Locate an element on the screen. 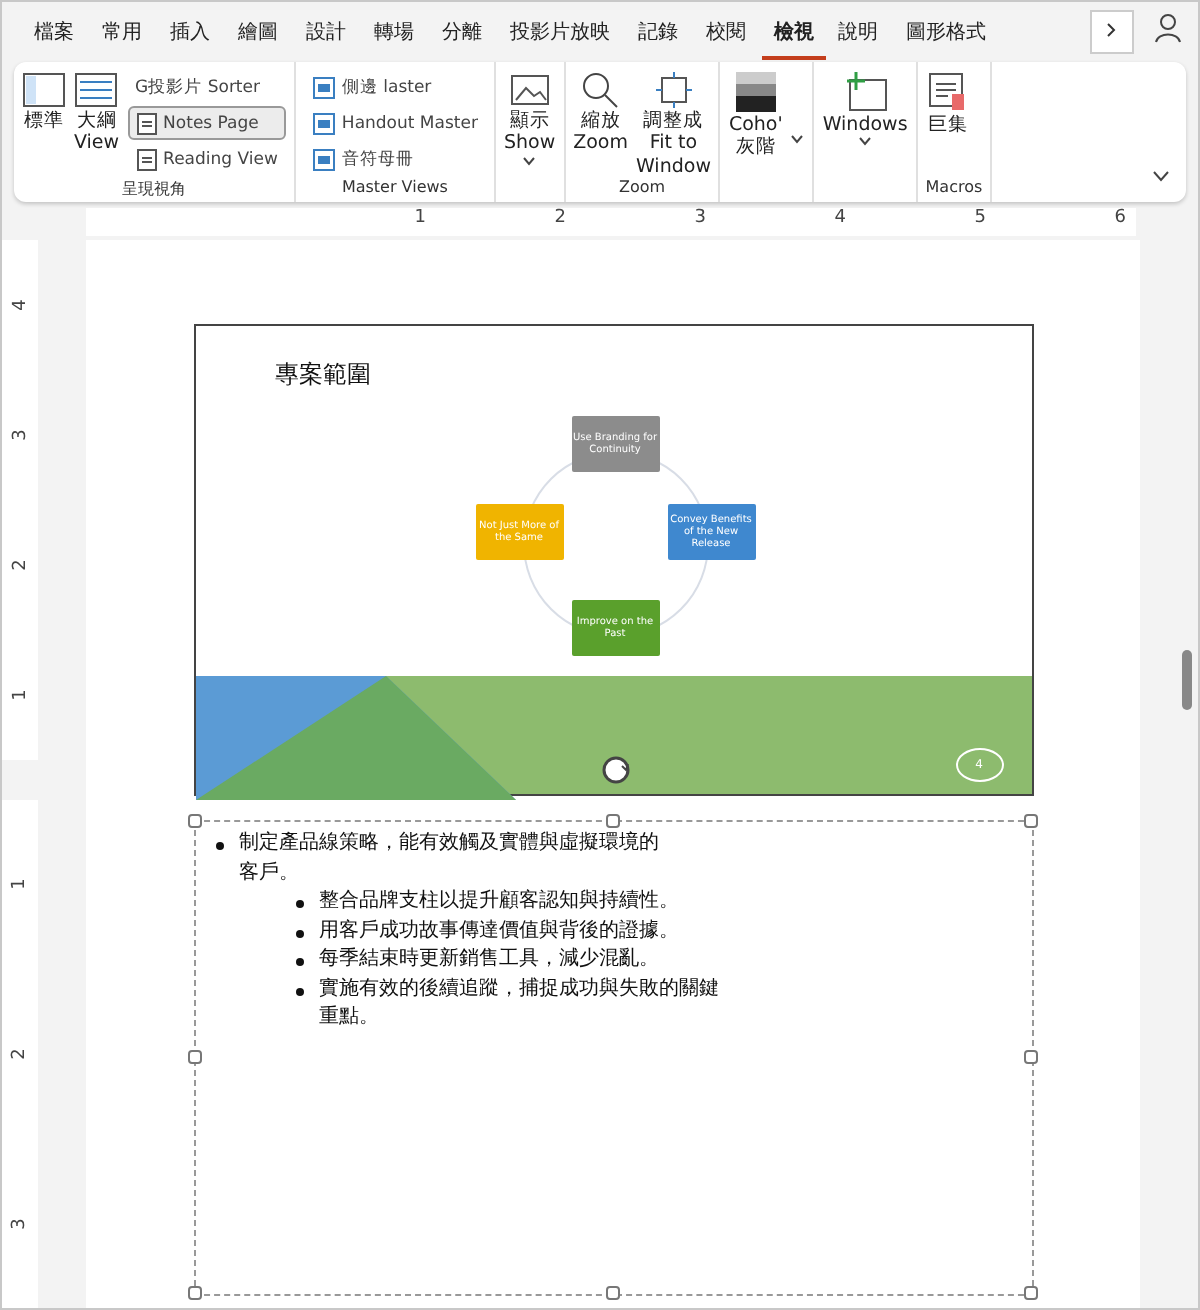 This screenshot has width=1200, height=1310. grayscale-button: Coho' 灰階 is located at coordinates (755, 122).